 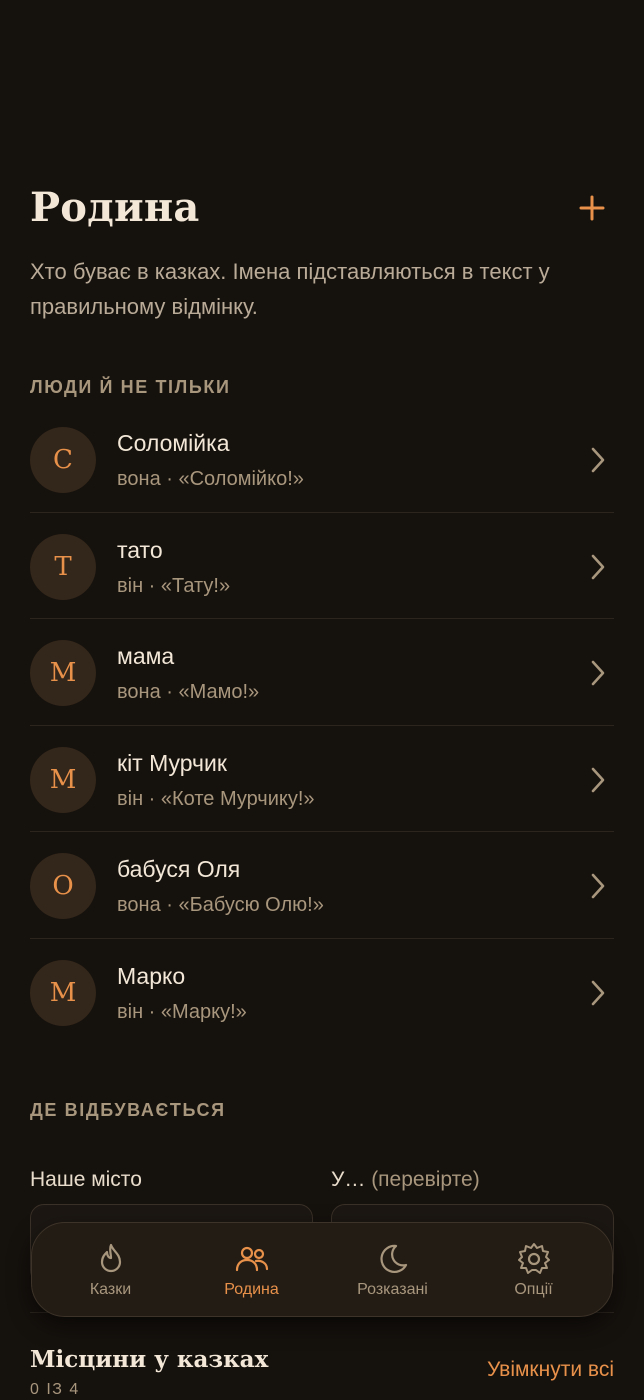 What do you see at coordinates (322, 992) in the screenshot?
I see `list-item: М Марко він · «Марку!»` at bounding box center [322, 992].